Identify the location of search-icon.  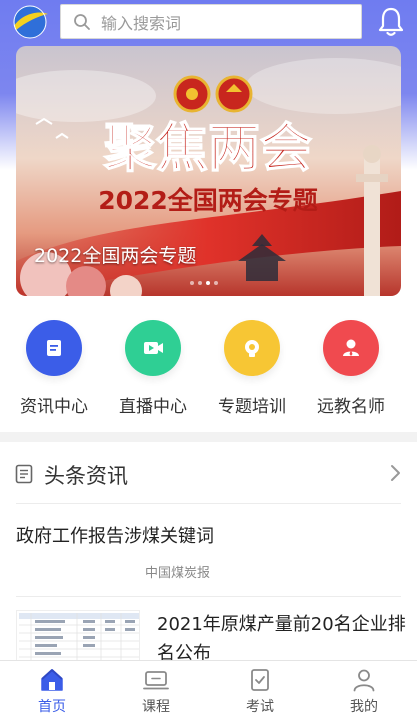
(82, 21).